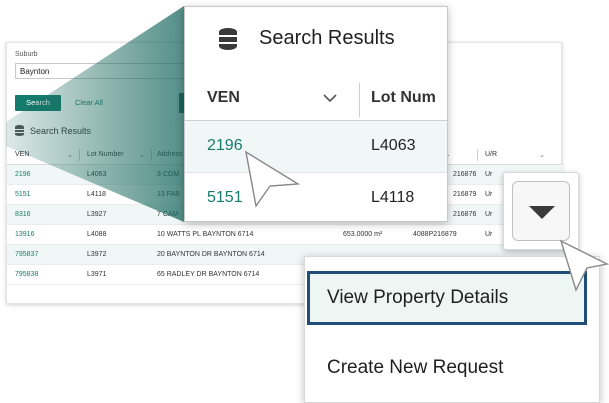 Image resolution: width=609 pixels, height=403 pixels. I want to click on ven-link: 5151, so click(225, 198).